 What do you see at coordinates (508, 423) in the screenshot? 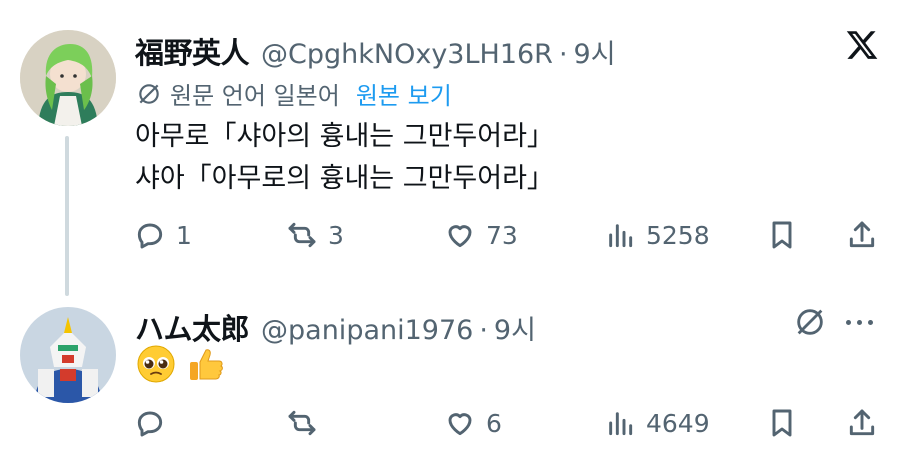
I see `tweet2-action-bar: 6 4649` at bounding box center [508, 423].